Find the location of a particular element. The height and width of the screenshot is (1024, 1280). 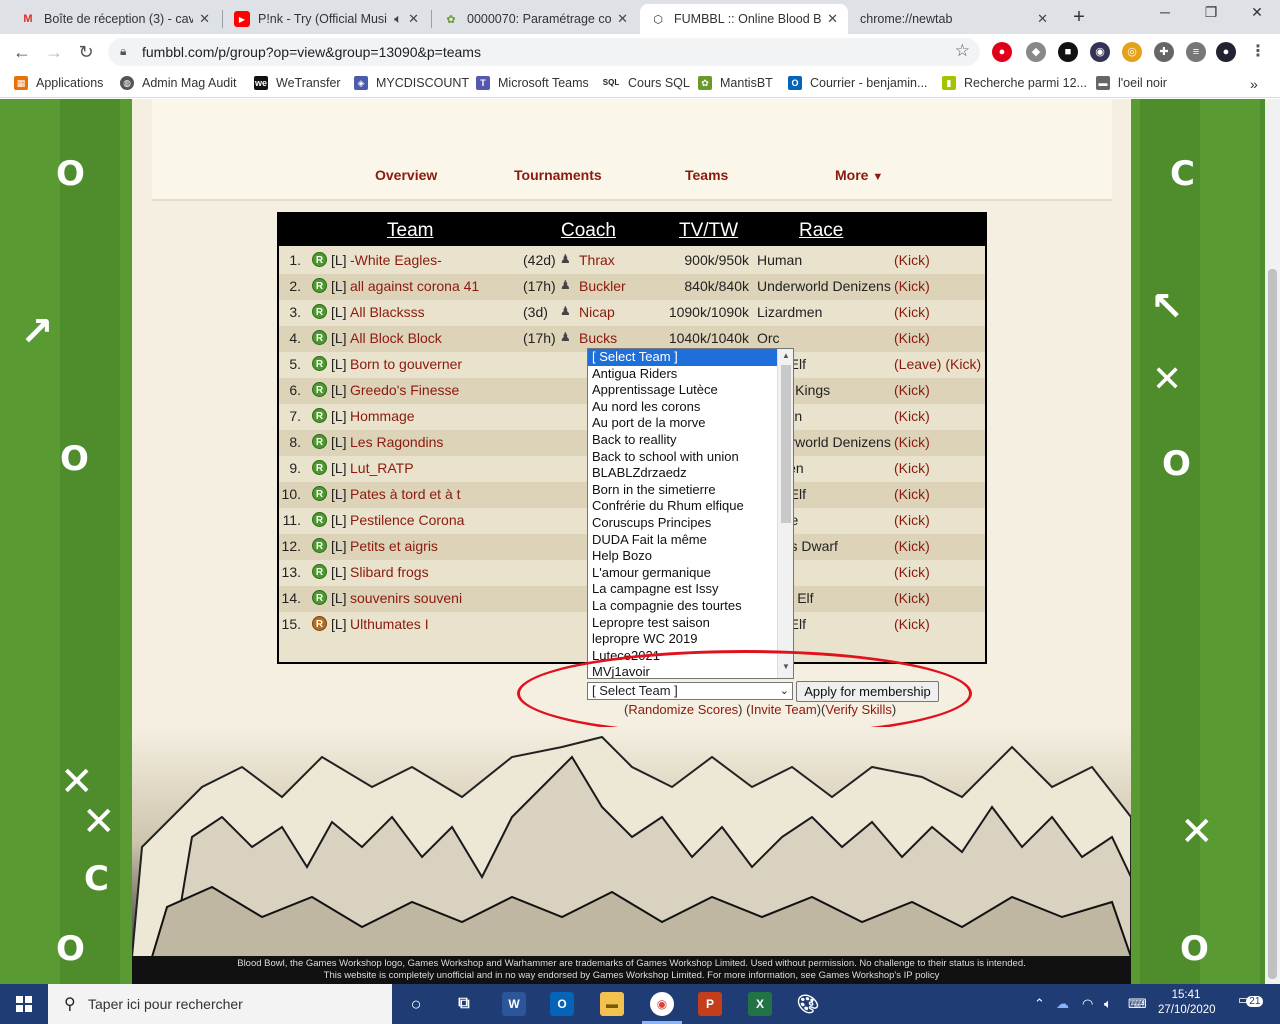

page-scrollbar is located at coordinates (1272, 541).